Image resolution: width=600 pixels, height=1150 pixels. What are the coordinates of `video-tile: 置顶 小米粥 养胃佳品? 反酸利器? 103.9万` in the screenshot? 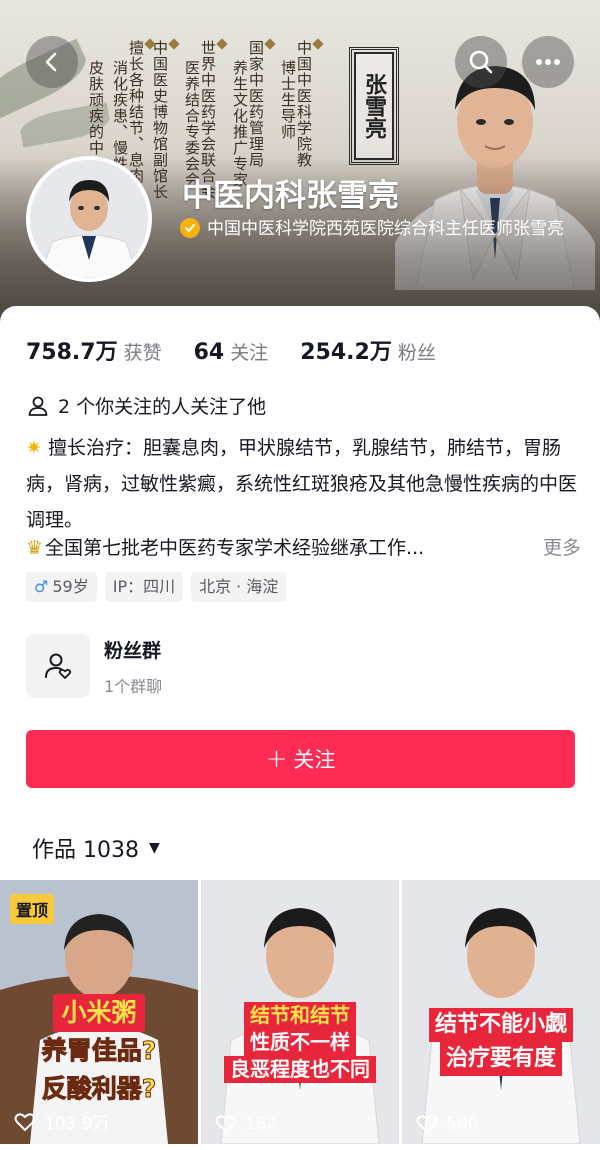 It's located at (99, 1012).